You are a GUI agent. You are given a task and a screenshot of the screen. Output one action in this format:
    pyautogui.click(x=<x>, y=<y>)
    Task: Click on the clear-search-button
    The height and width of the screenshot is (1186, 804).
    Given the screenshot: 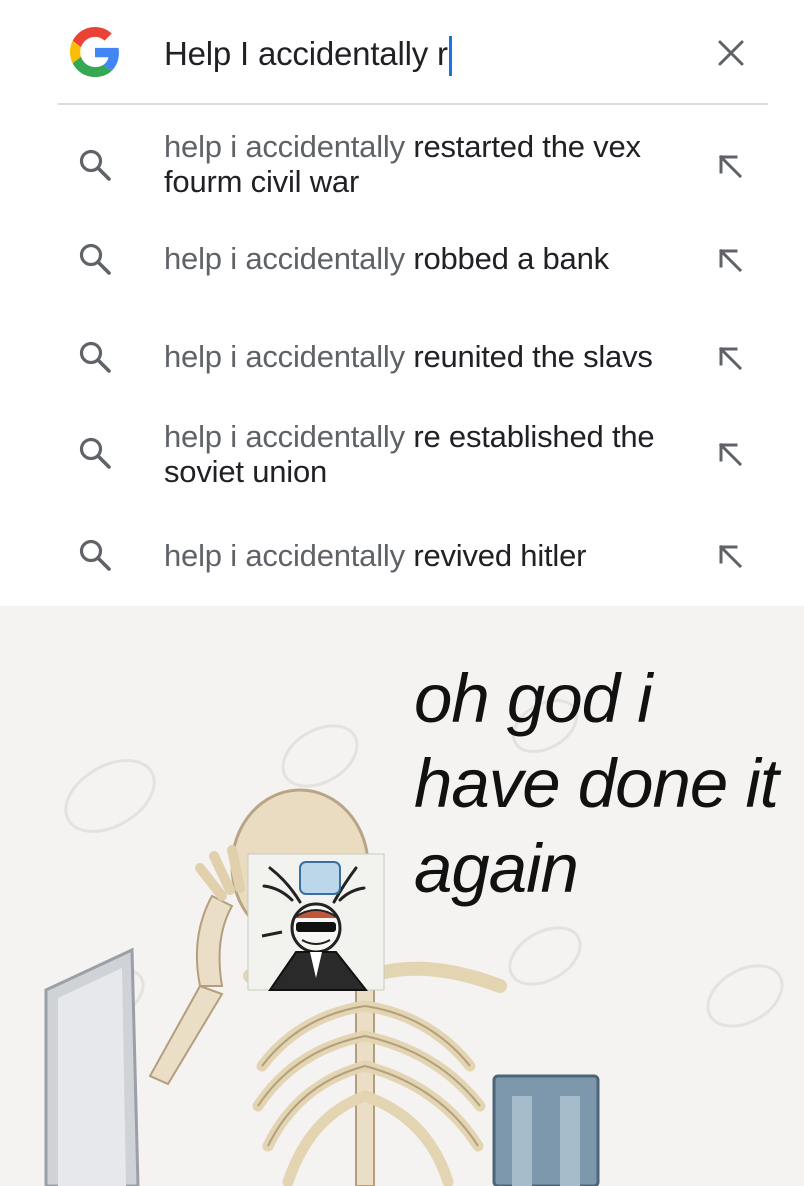 What is the action you would take?
    pyautogui.click(x=731, y=53)
    